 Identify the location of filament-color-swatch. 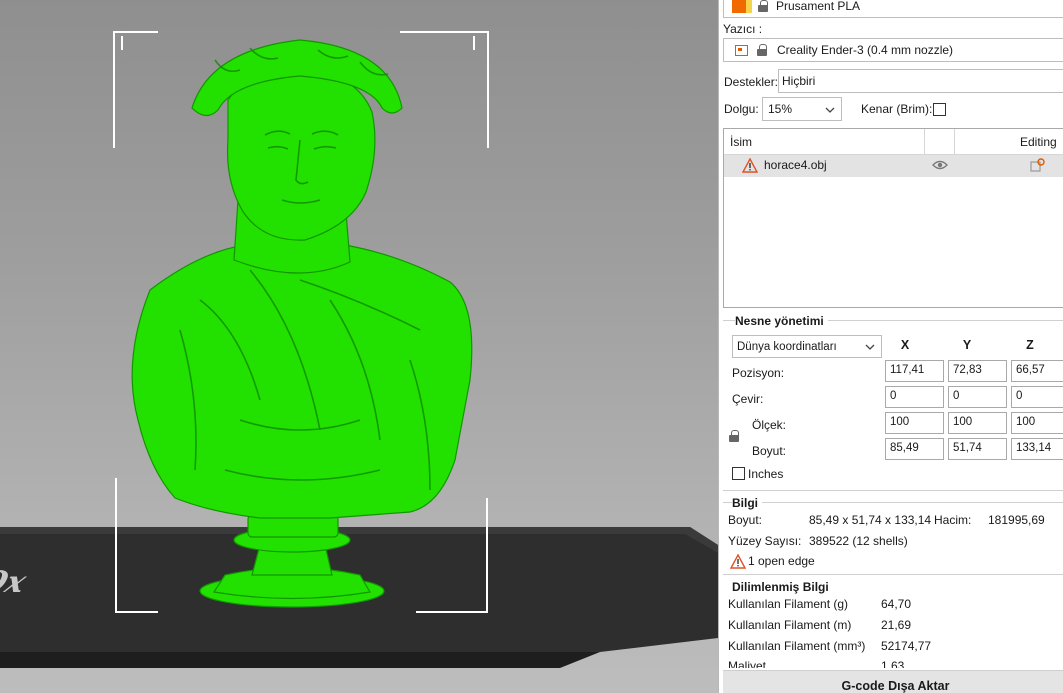
(739, 6).